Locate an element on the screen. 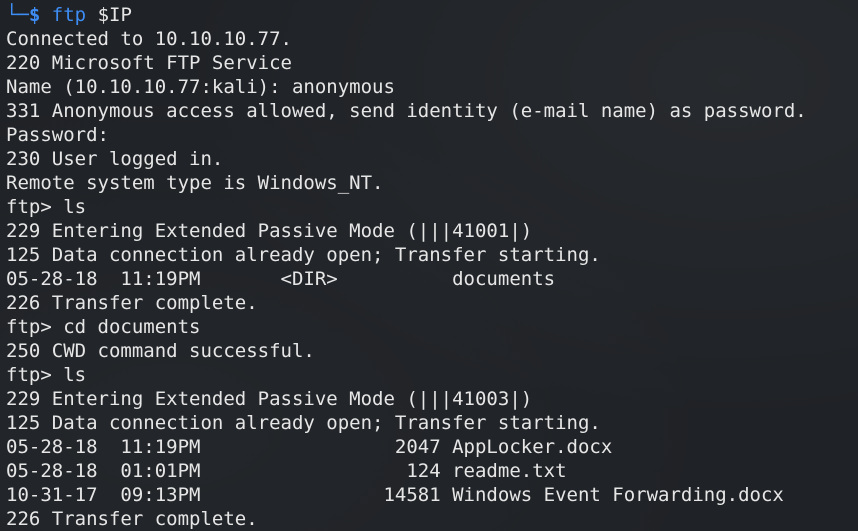 Image resolution: width=858 pixels, height=531 pixels. output-line: Remote system type is Windows_NT. is located at coordinates (195, 183).